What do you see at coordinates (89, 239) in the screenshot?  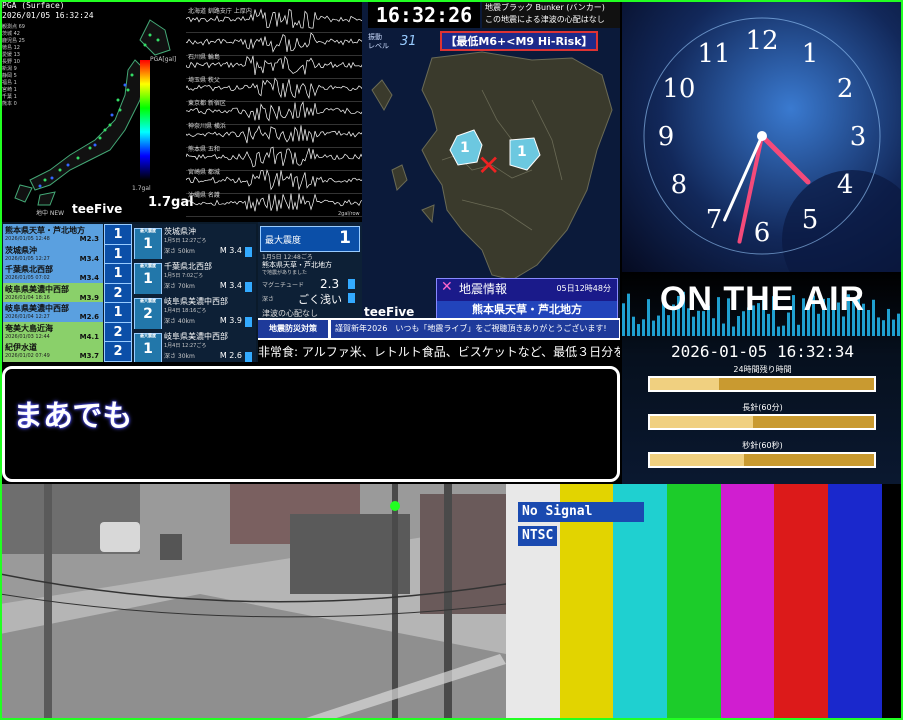 I see `quake-magnitude: M2.3` at bounding box center [89, 239].